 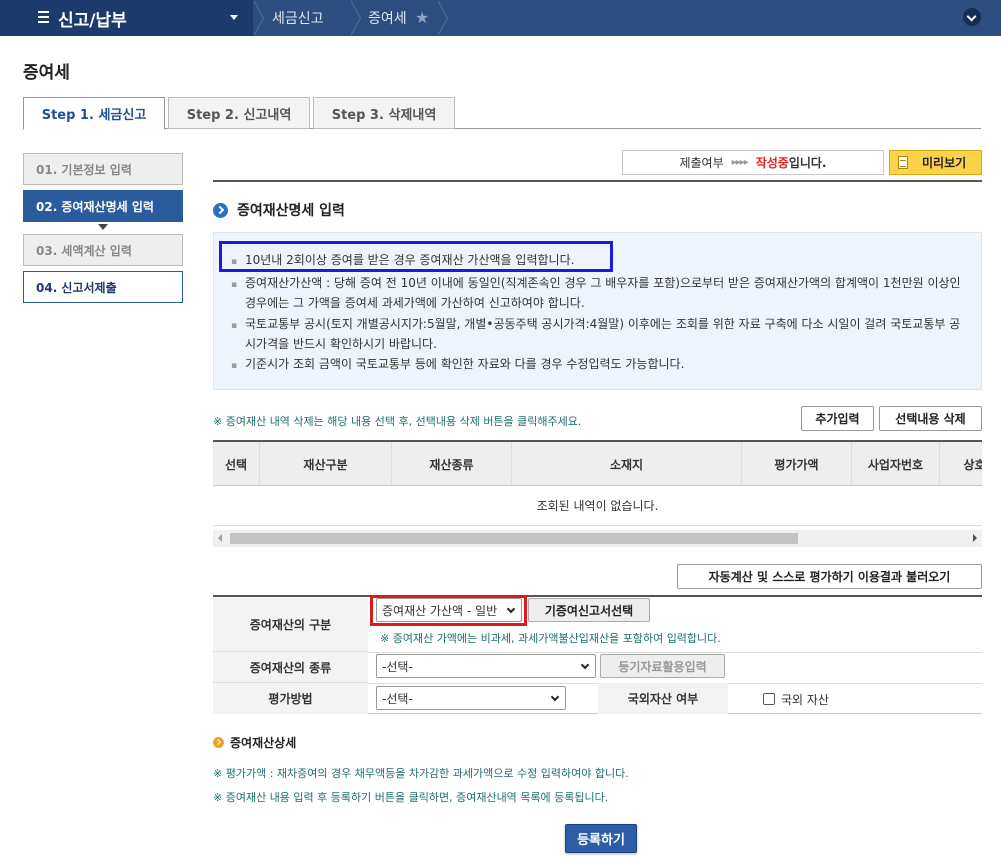 I want to click on breadcrumb-item-tax-report: 세금신고, so click(x=298, y=18).